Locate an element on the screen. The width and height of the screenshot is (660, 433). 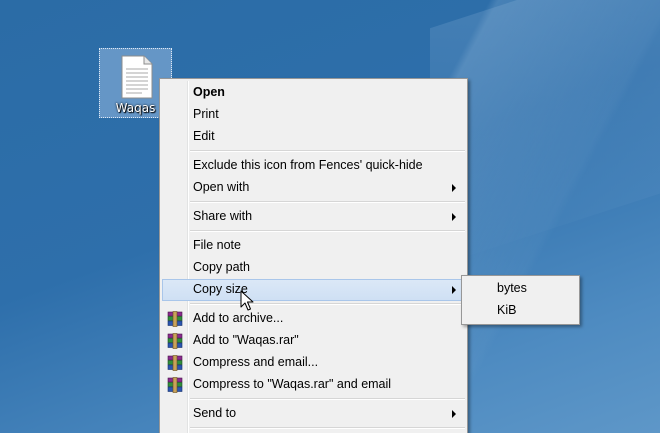
menu-item-label: Compress to "Waqas.rar" and email is located at coordinates (292, 384).